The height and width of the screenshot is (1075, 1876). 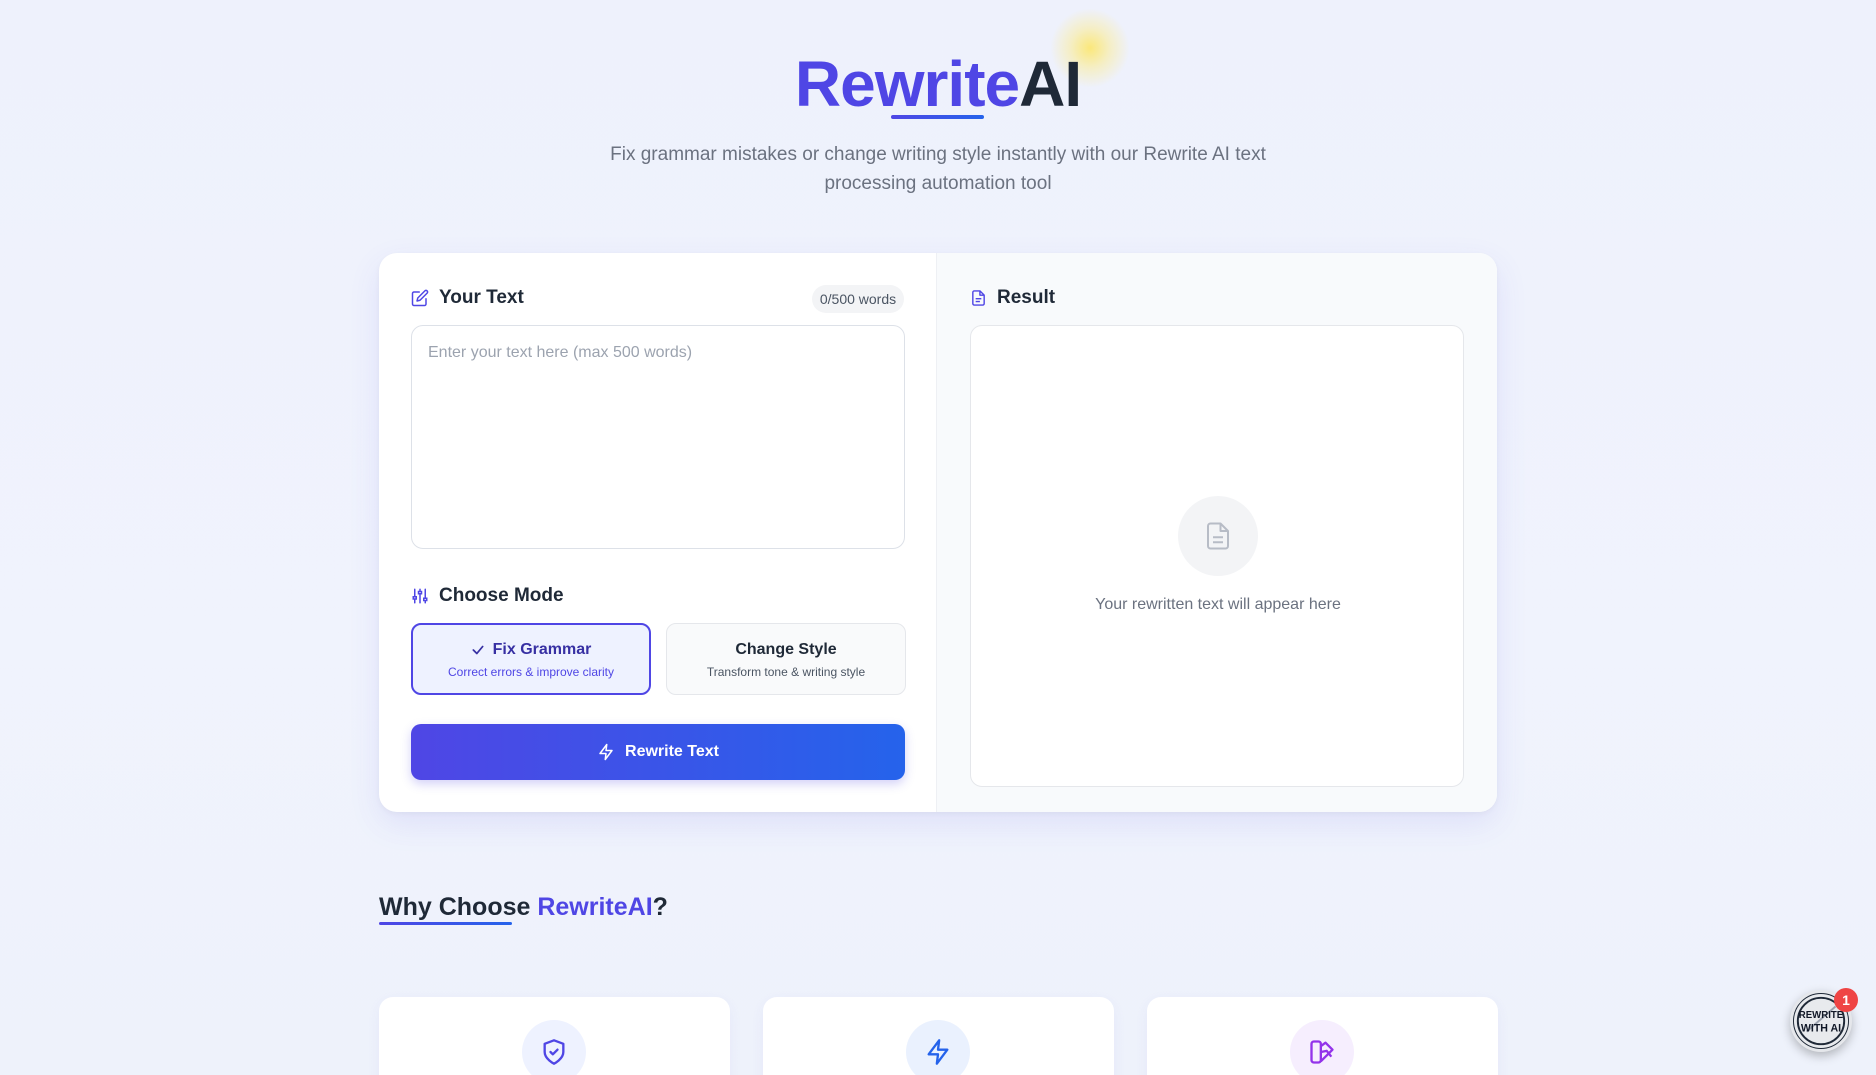 What do you see at coordinates (445, 923) in the screenshot?
I see `why-choose-underline` at bounding box center [445, 923].